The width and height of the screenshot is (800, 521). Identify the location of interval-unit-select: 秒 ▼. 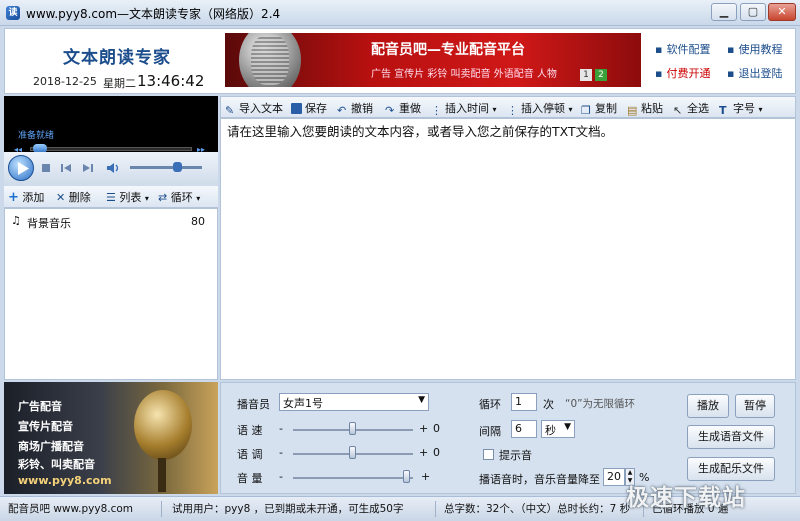
(558, 429).